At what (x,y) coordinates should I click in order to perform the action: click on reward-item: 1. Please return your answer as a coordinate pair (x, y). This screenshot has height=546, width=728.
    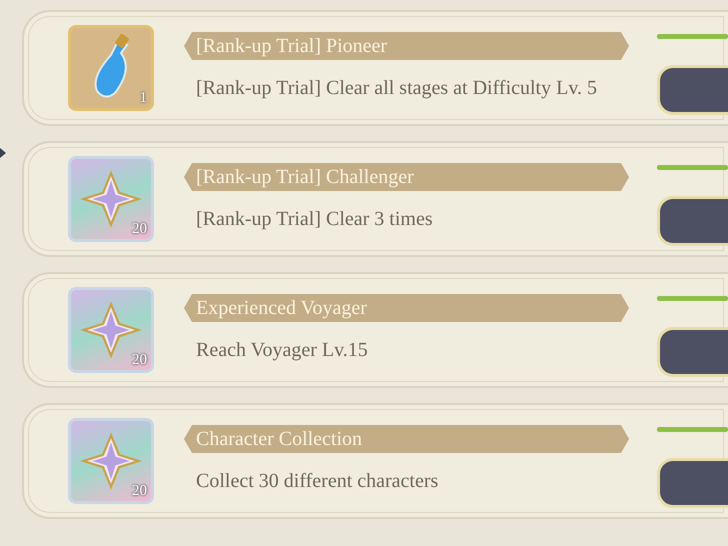
    Looking at the image, I should click on (111, 68).